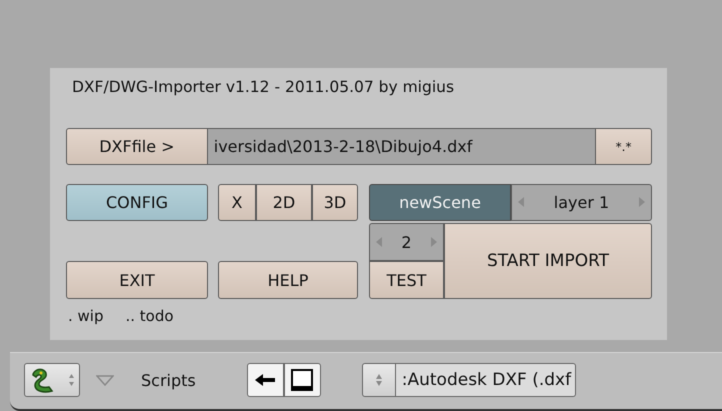 This screenshot has height=411, width=722. I want to click on back-arrow-button, so click(265, 380).